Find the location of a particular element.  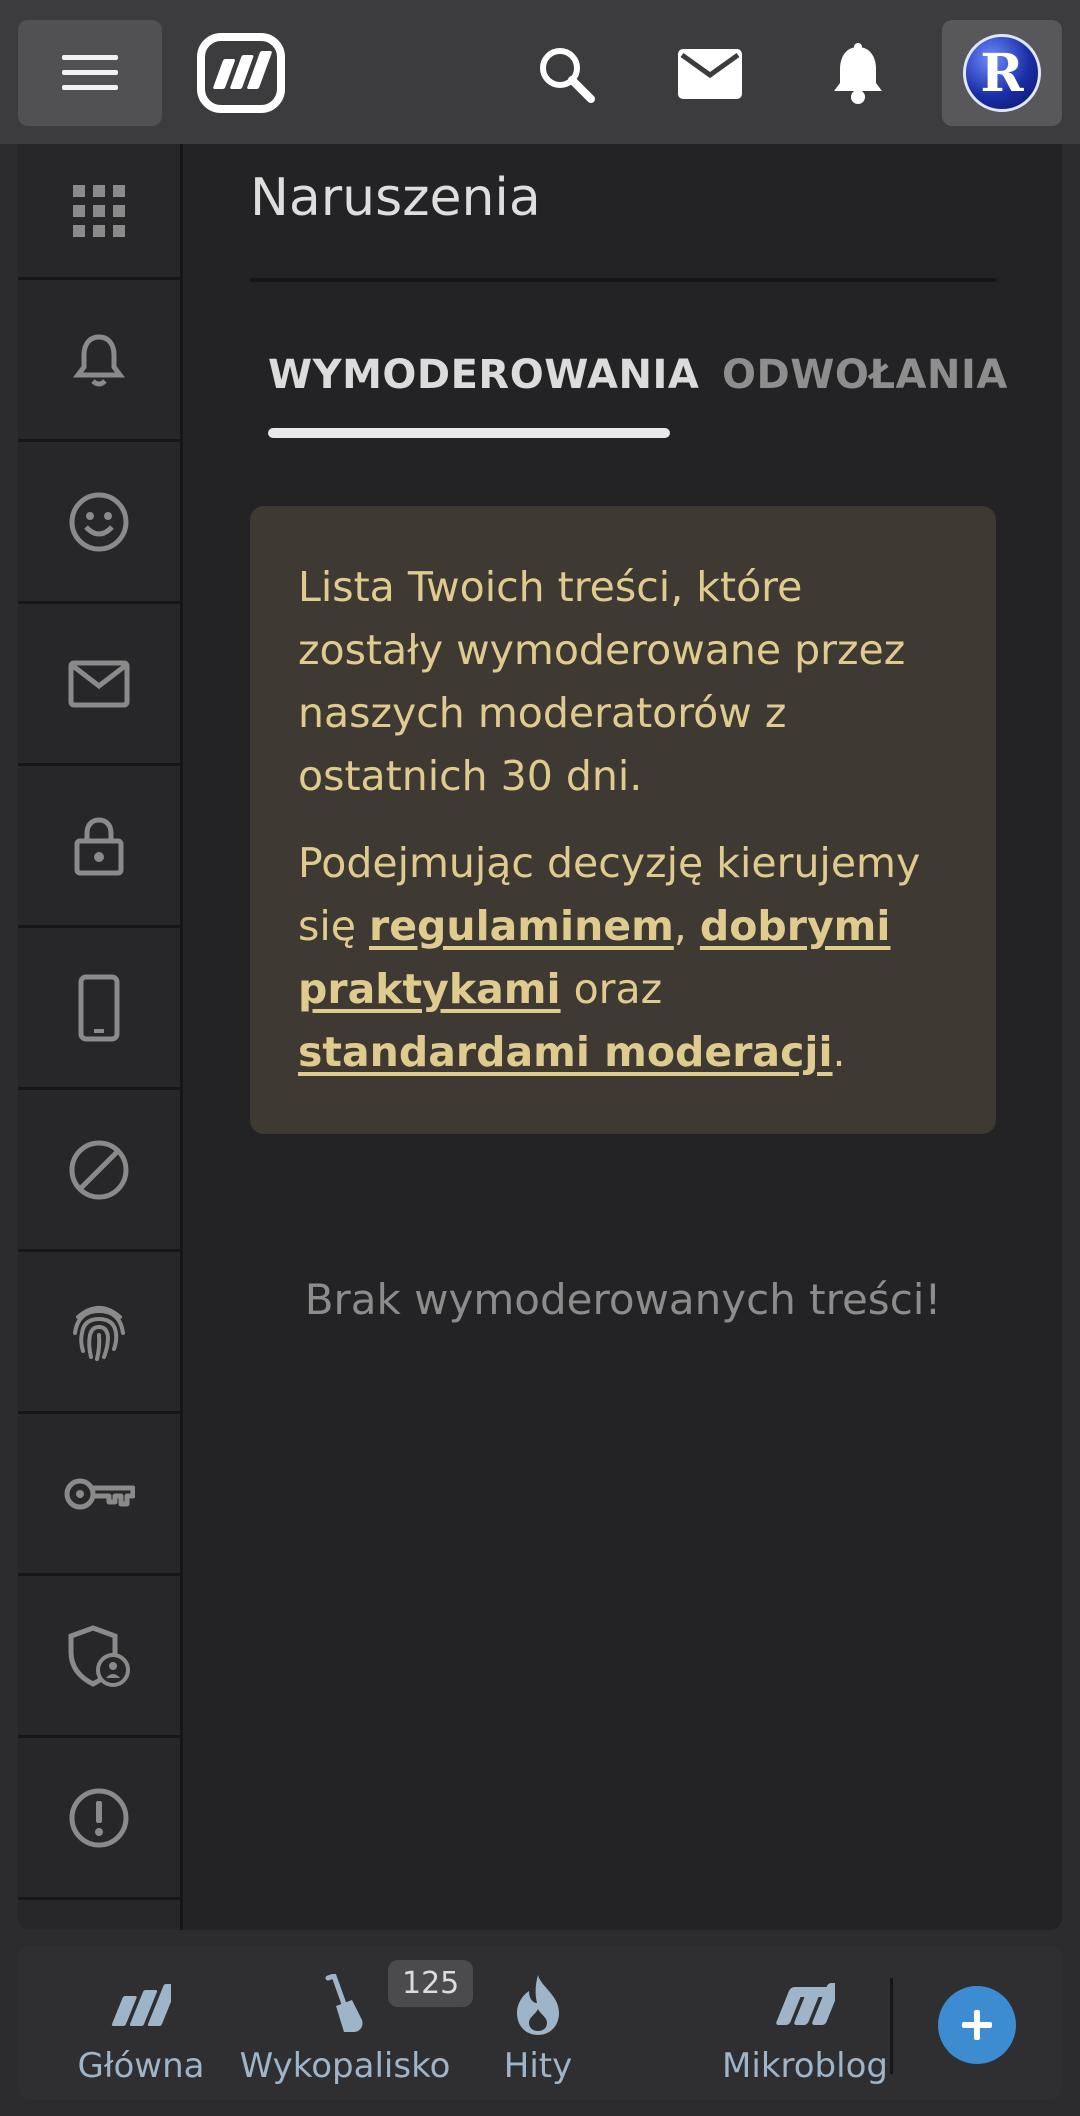

bottom-nav: Główna Wykopalisko 125 Hity Mikroblog is located at coordinates (540, 2023).